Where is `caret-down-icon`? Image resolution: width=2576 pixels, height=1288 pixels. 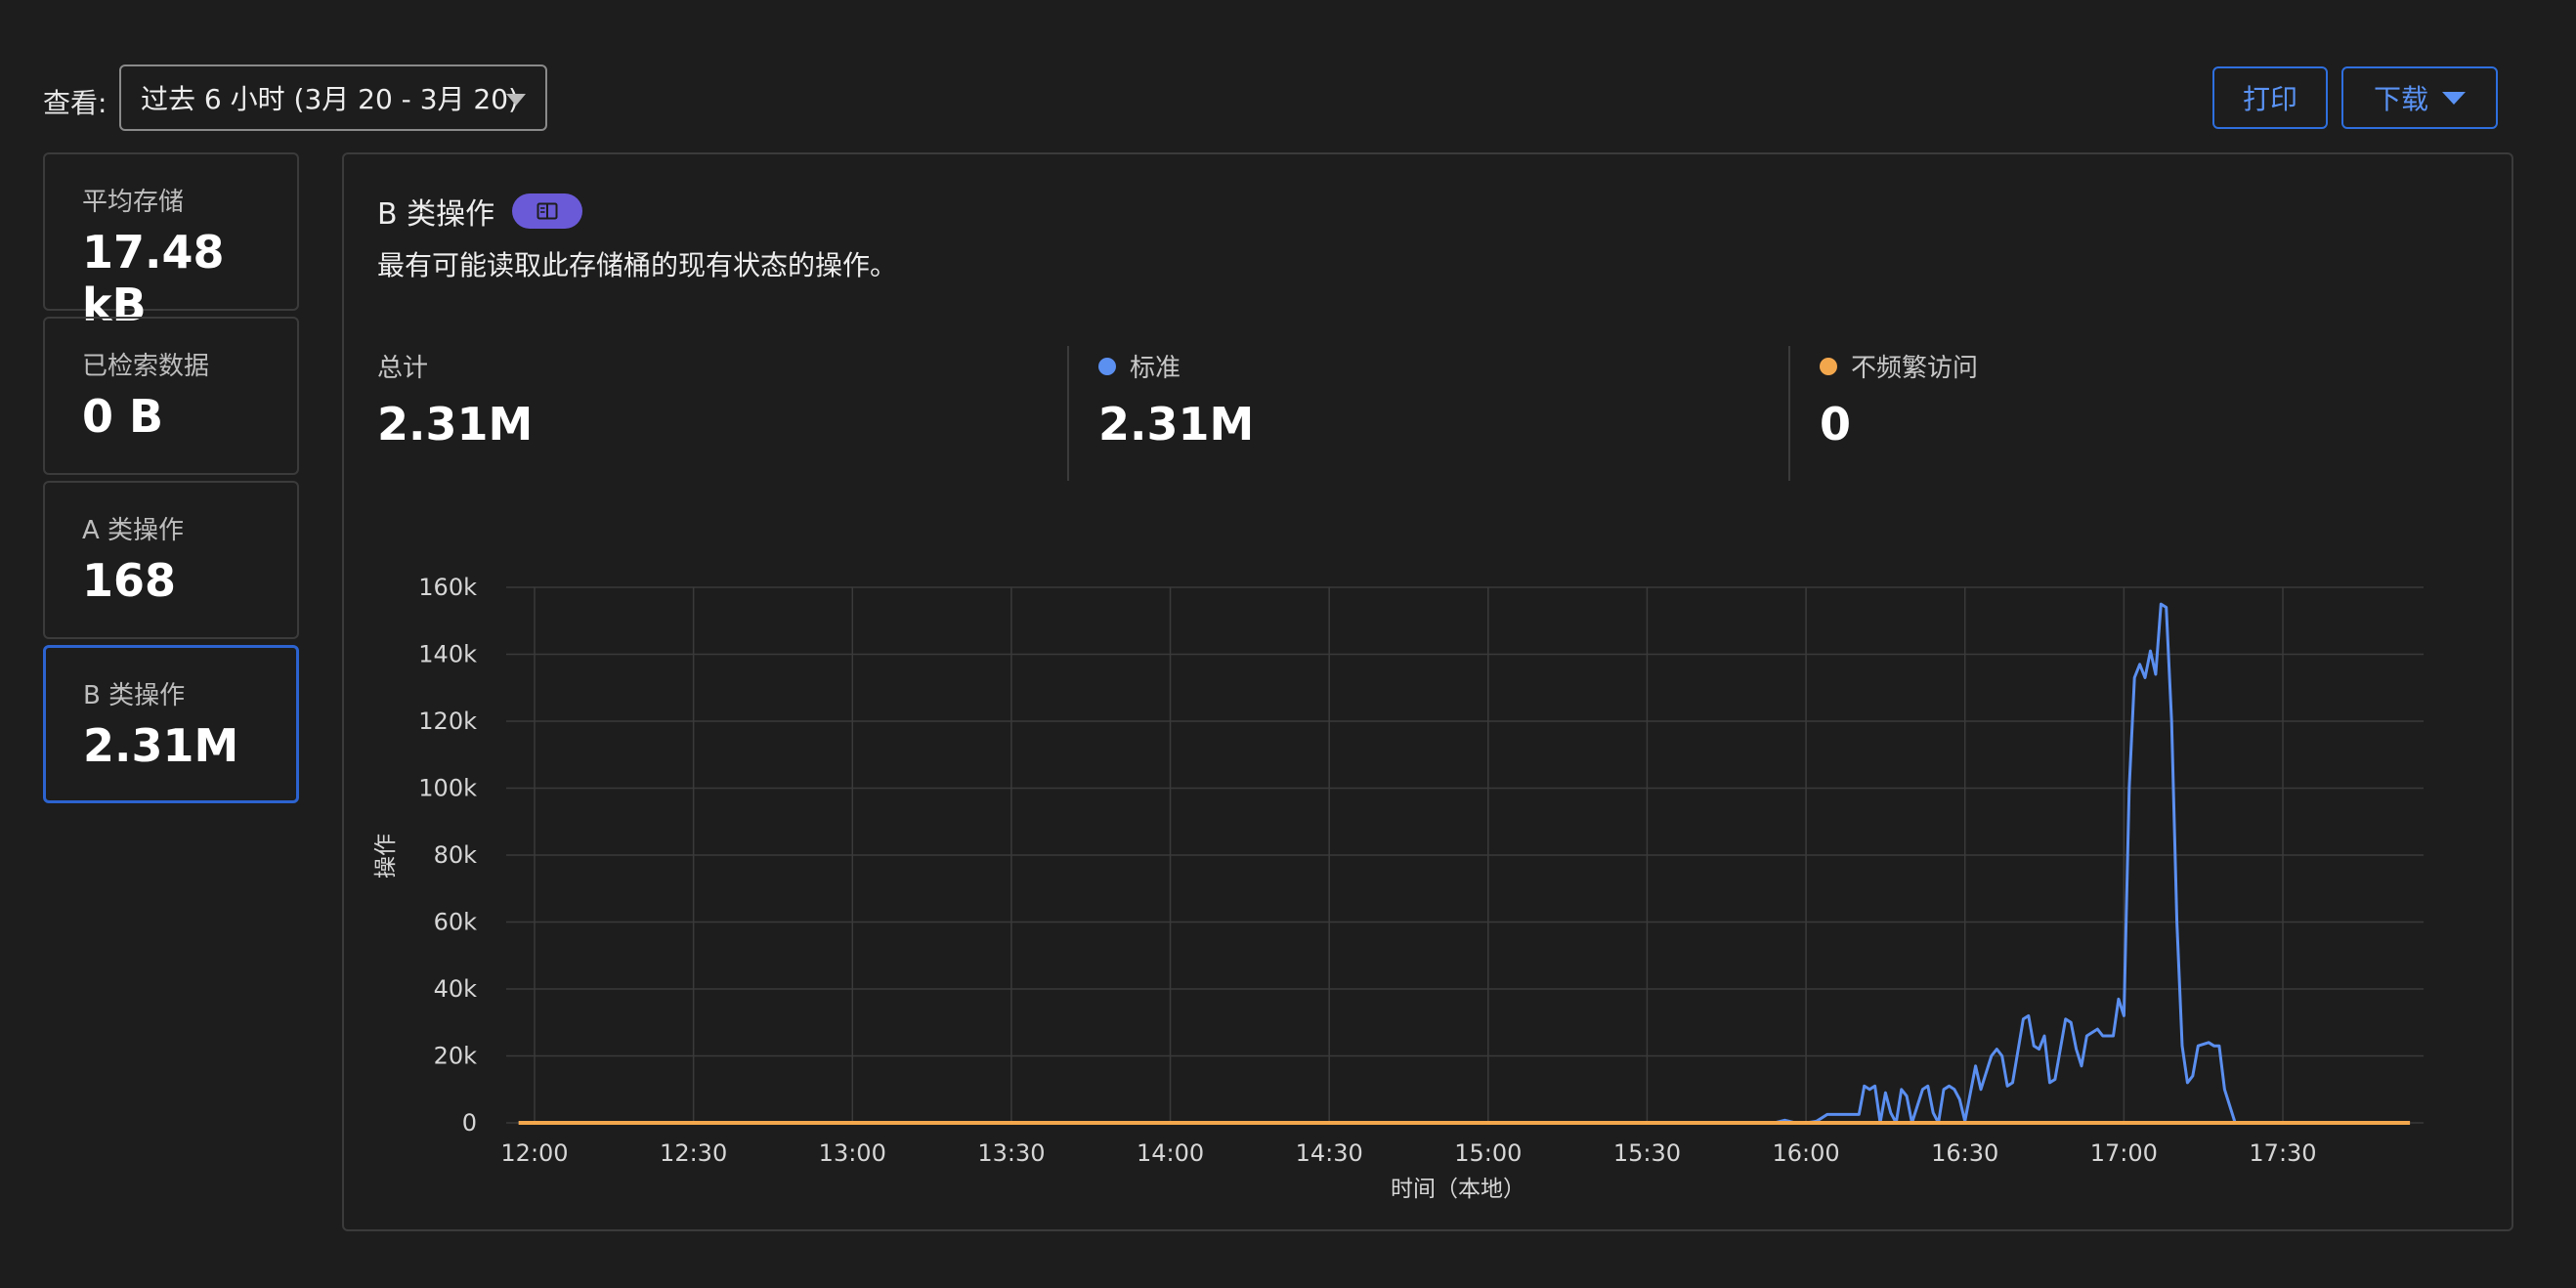 caret-down-icon is located at coordinates (2454, 98).